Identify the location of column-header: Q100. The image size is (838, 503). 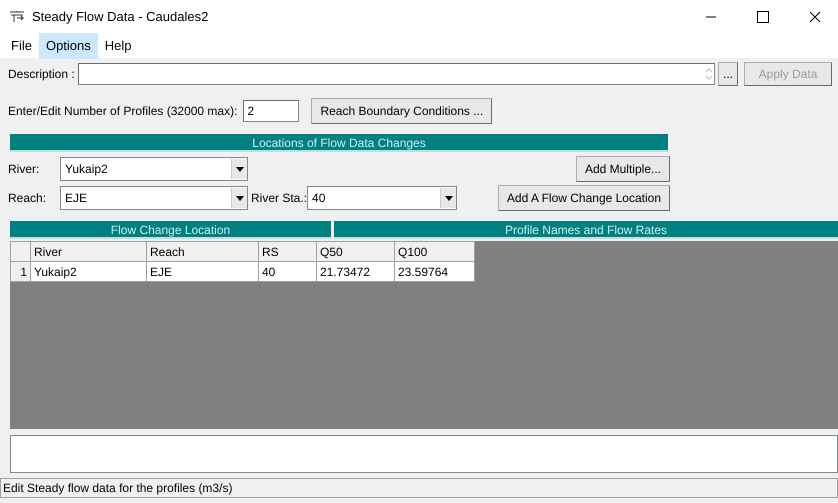
(434, 252).